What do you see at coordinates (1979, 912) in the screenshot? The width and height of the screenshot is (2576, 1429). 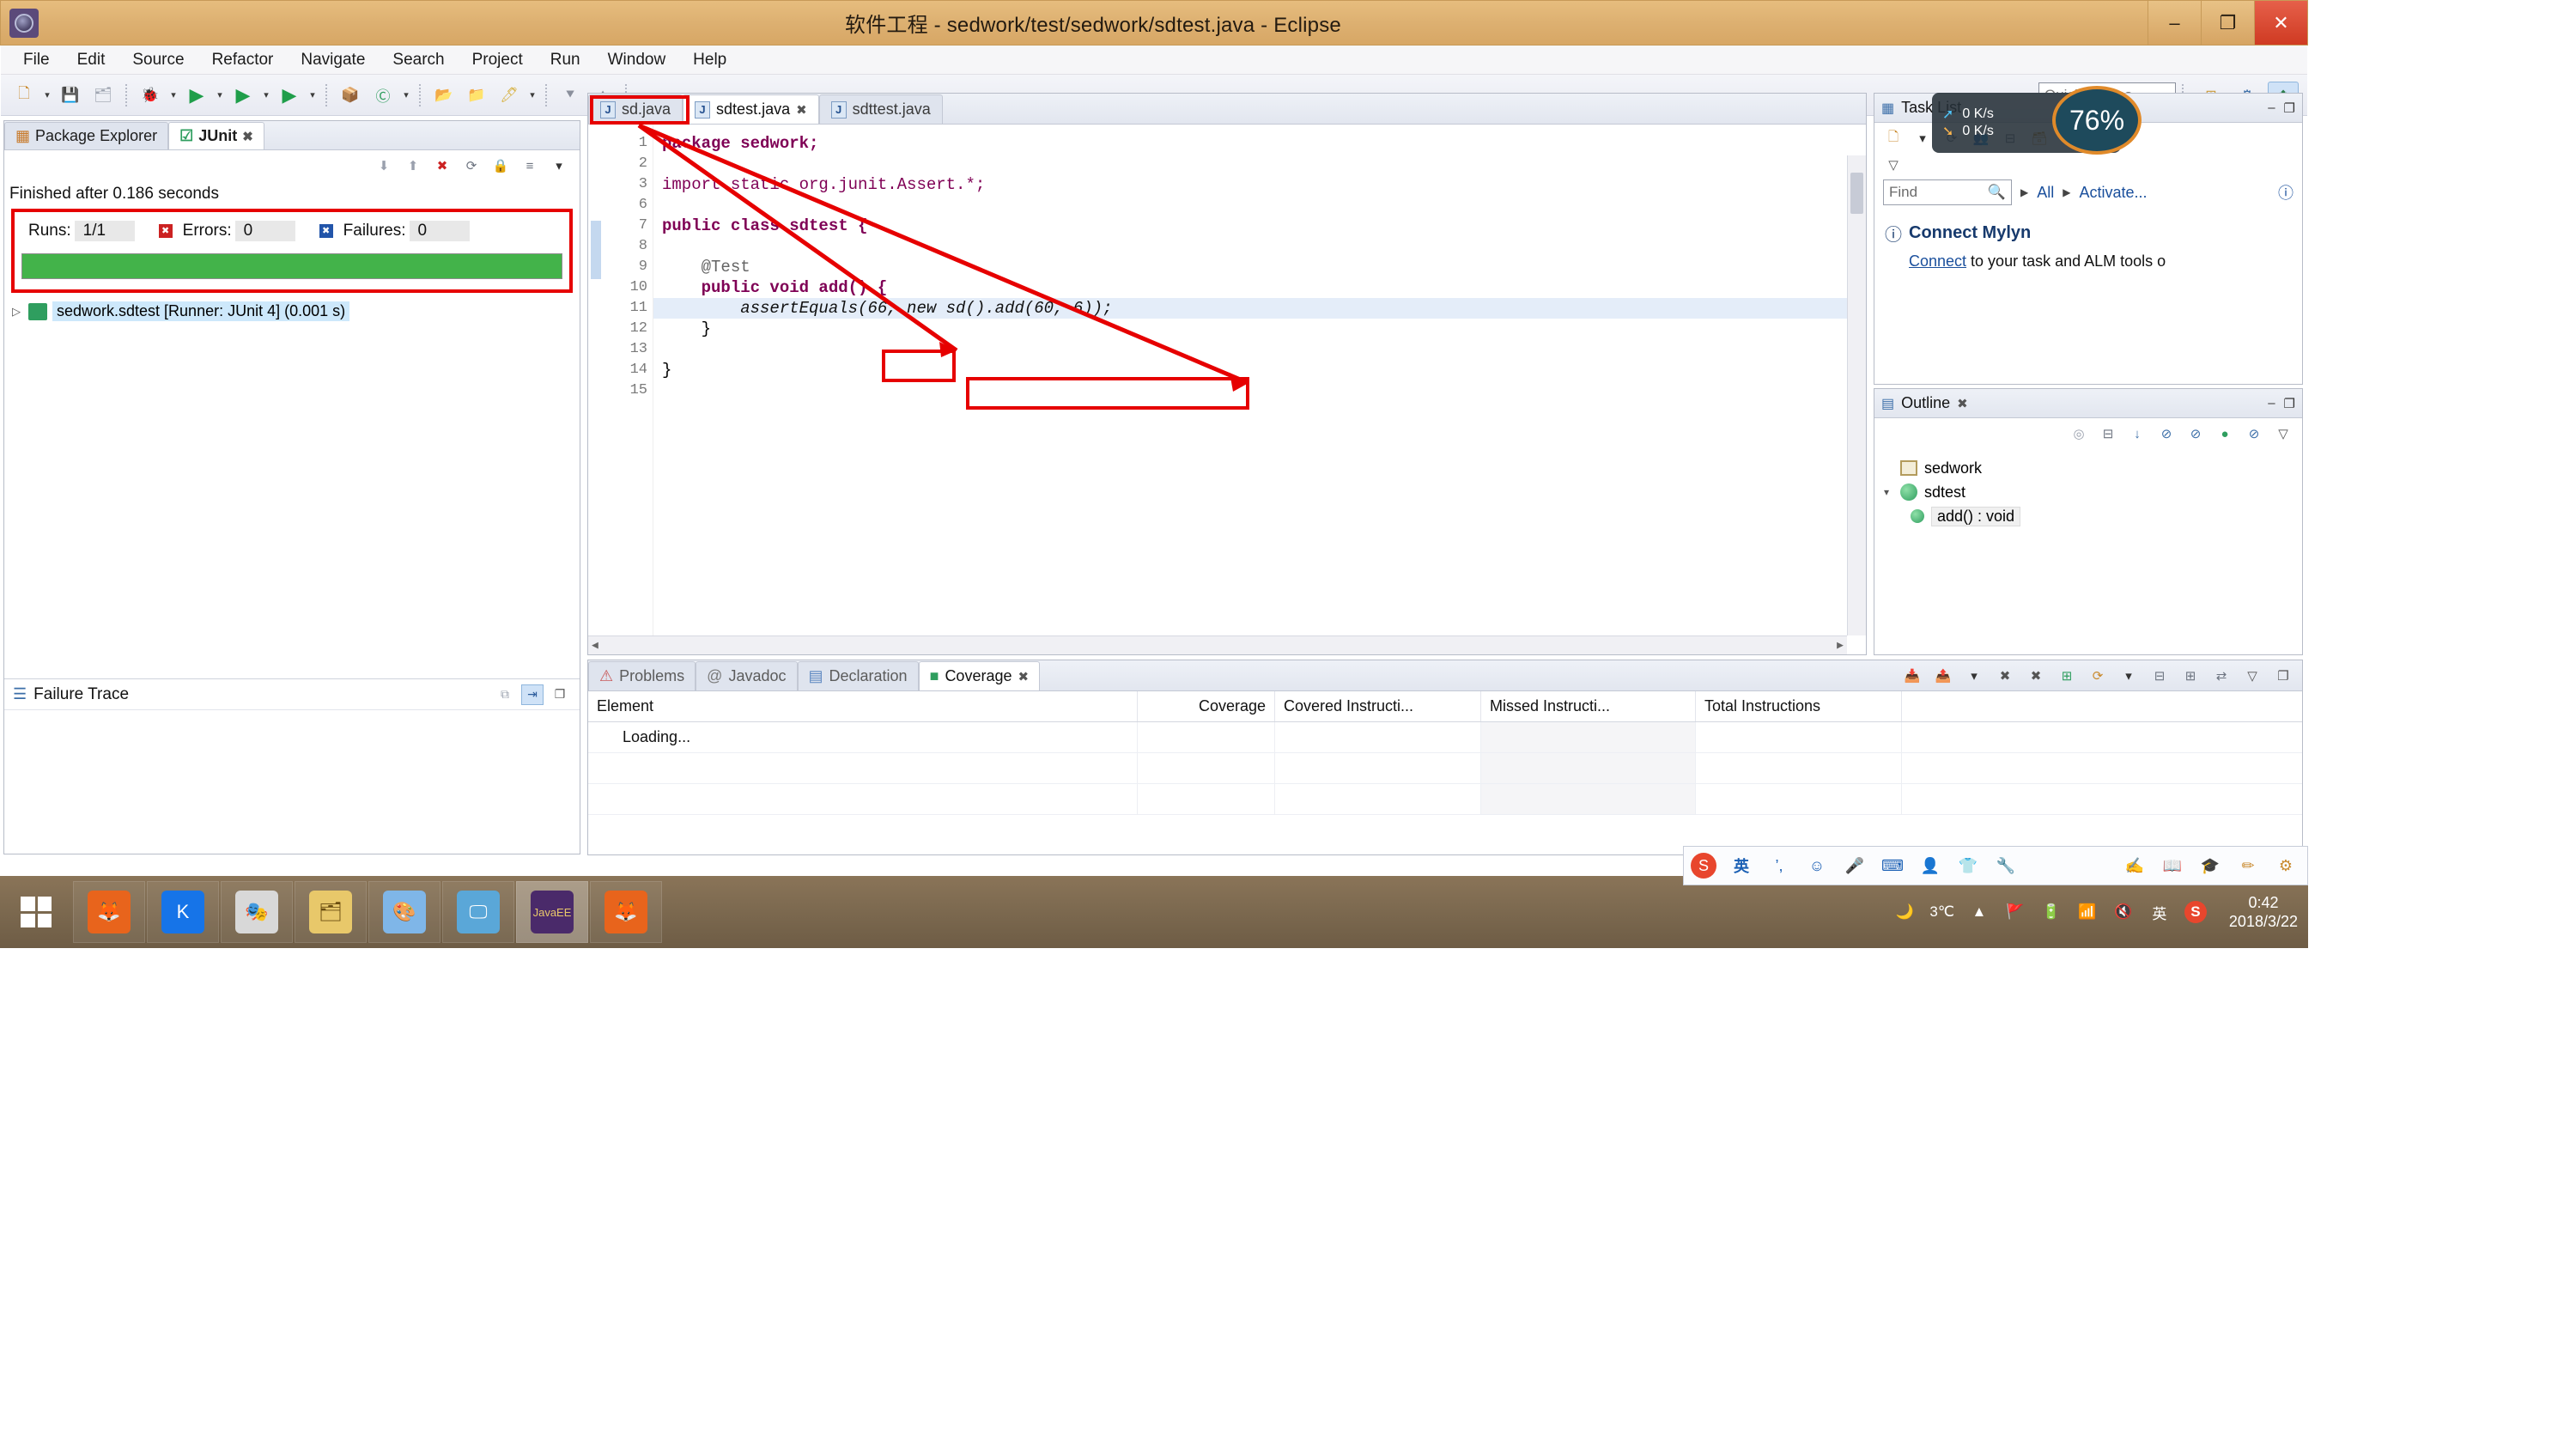 I see `show-hidden-icons-icon: ▲` at bounding box center [1979, 912].